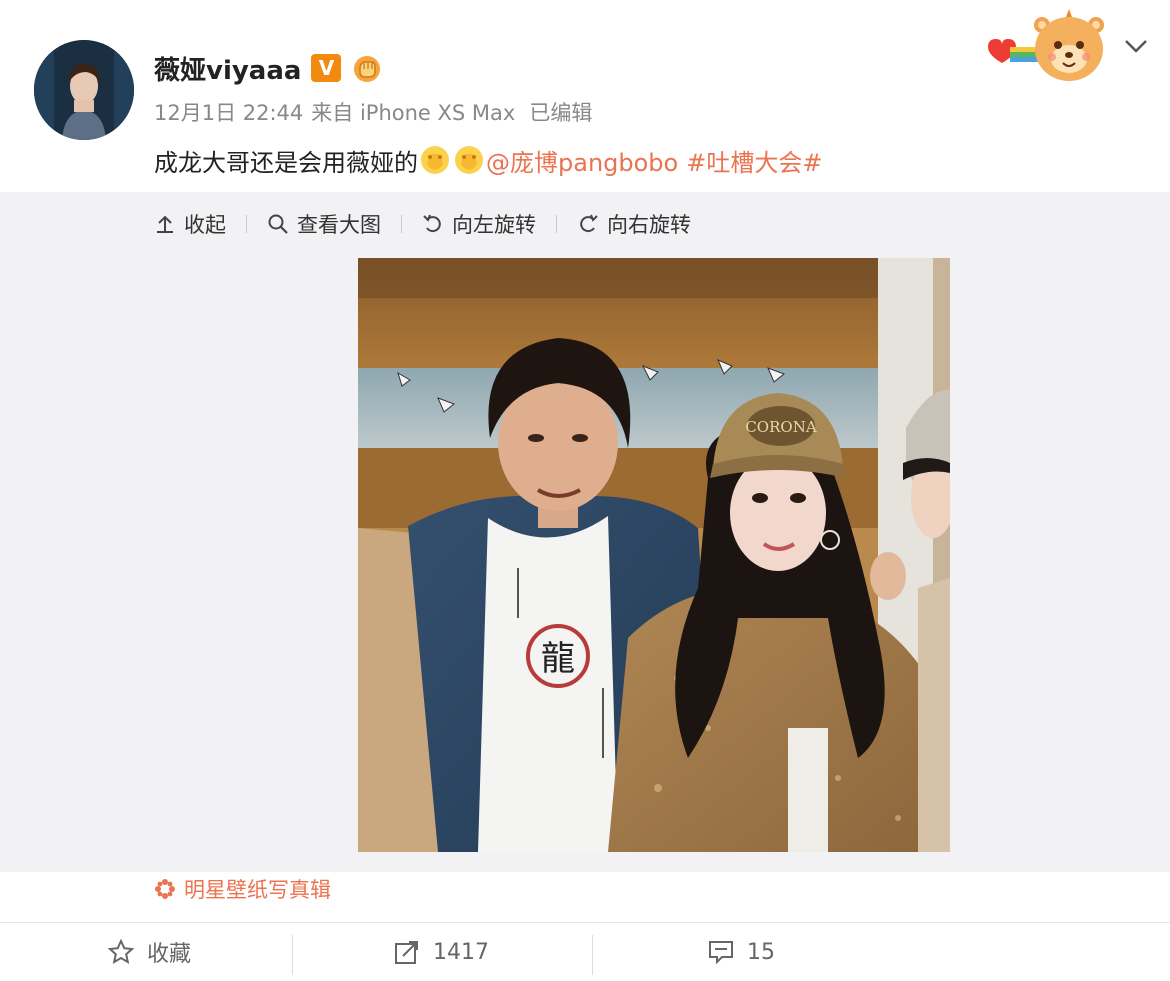 The width and height of the screenshot is (1170, 981). What do you see at coordinates (721, 953) in the screenshot?
I see `comment-icon` at bounding box center [721, 953].